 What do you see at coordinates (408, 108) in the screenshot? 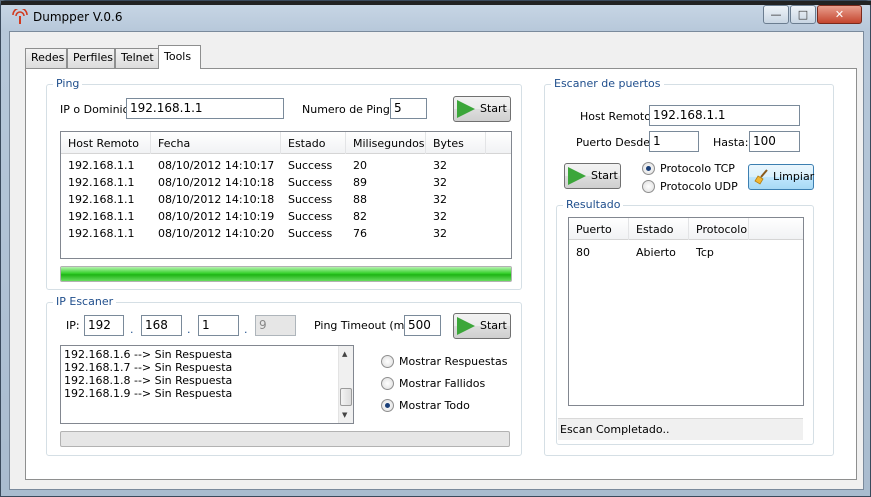
I see `ping-count-input: 5` at bounding box center [408, 108].